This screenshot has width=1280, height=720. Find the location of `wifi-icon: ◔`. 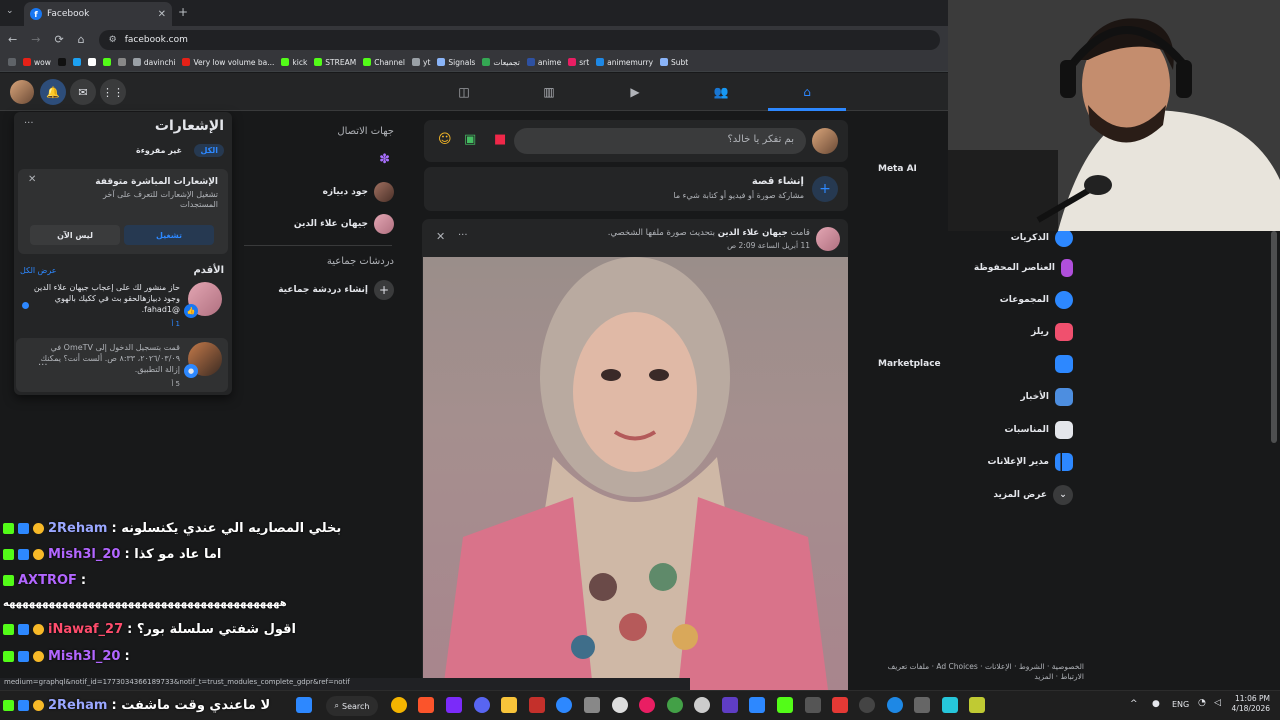

wifi-icon: ◔ is located at coordinates (1202, 703).